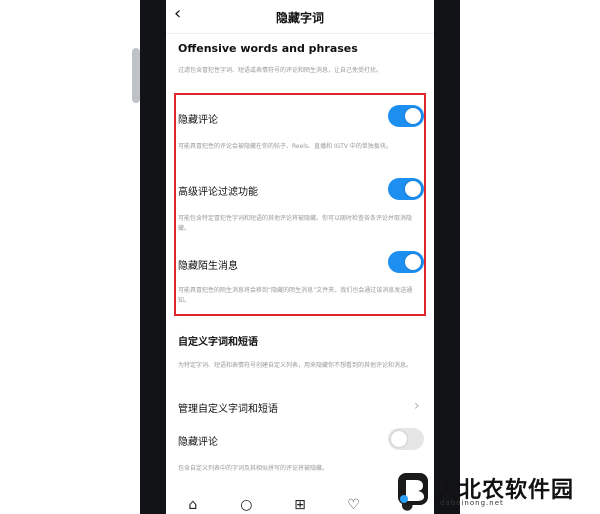 Image resolution: width=600 pixels, height=514 pixels. I want to click on custom-section-title: 自定义字词和短语, so click(218, 342).